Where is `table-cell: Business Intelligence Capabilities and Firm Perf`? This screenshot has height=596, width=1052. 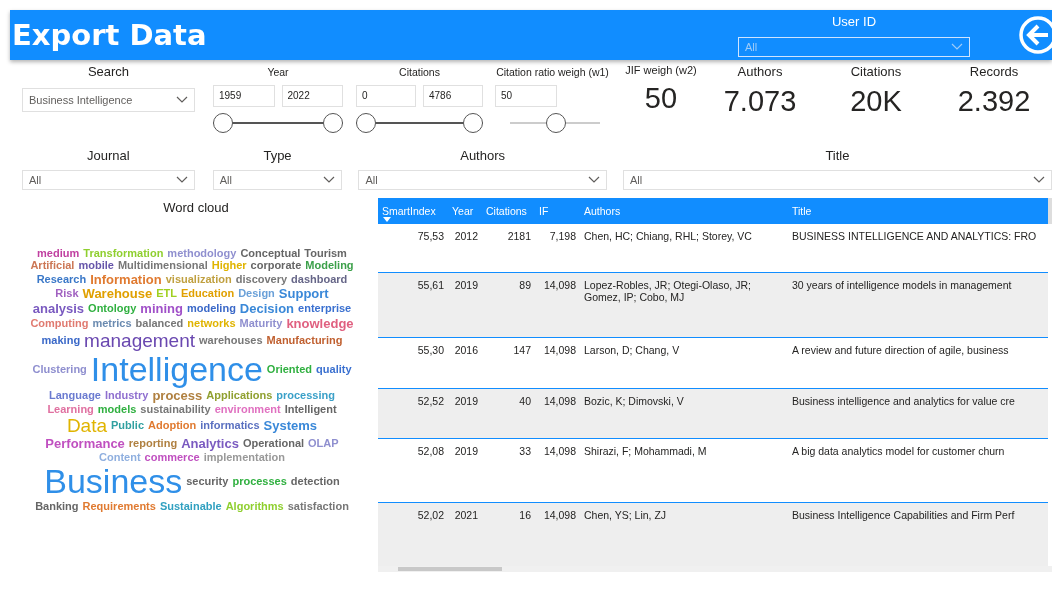 table-cell: Business Intelligence Capabilities and Firm Perf is located at coordinates (918, 534).